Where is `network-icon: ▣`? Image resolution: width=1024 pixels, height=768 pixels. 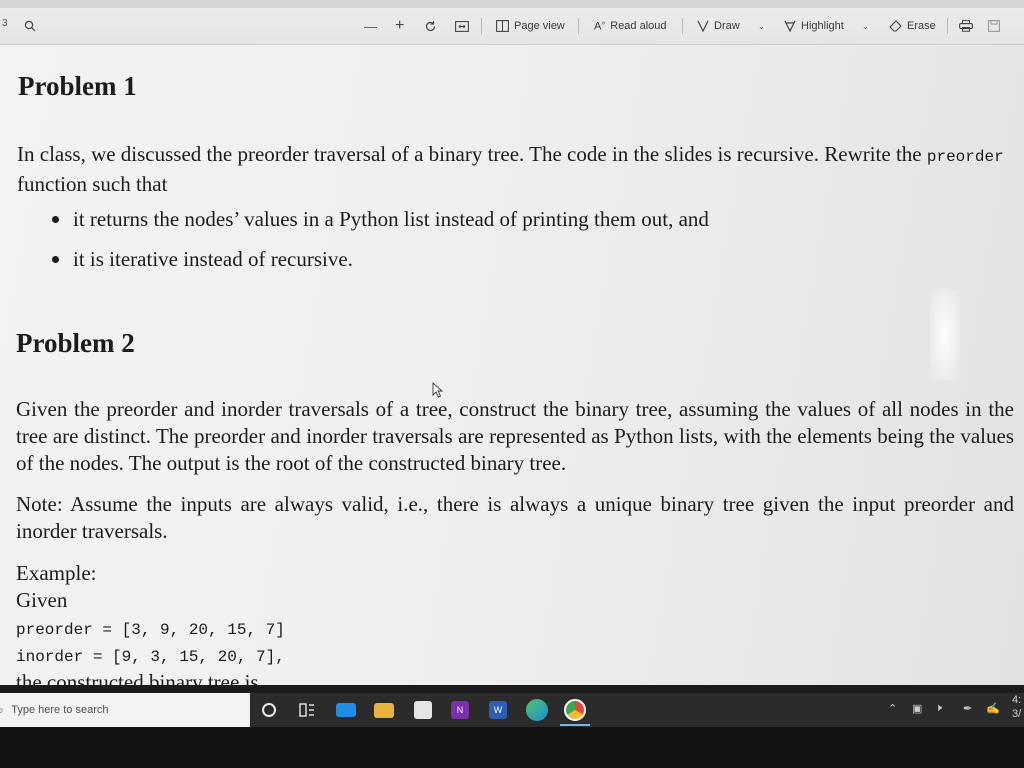
network-icon: ▣ is located at coordinates (917, 708).